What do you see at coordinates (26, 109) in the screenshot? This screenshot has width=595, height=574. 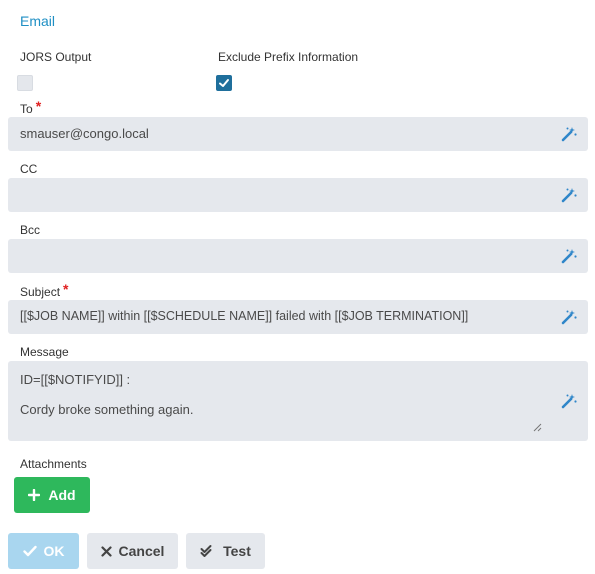 I see `to-label-text: To` at bounding box center [26, 109].